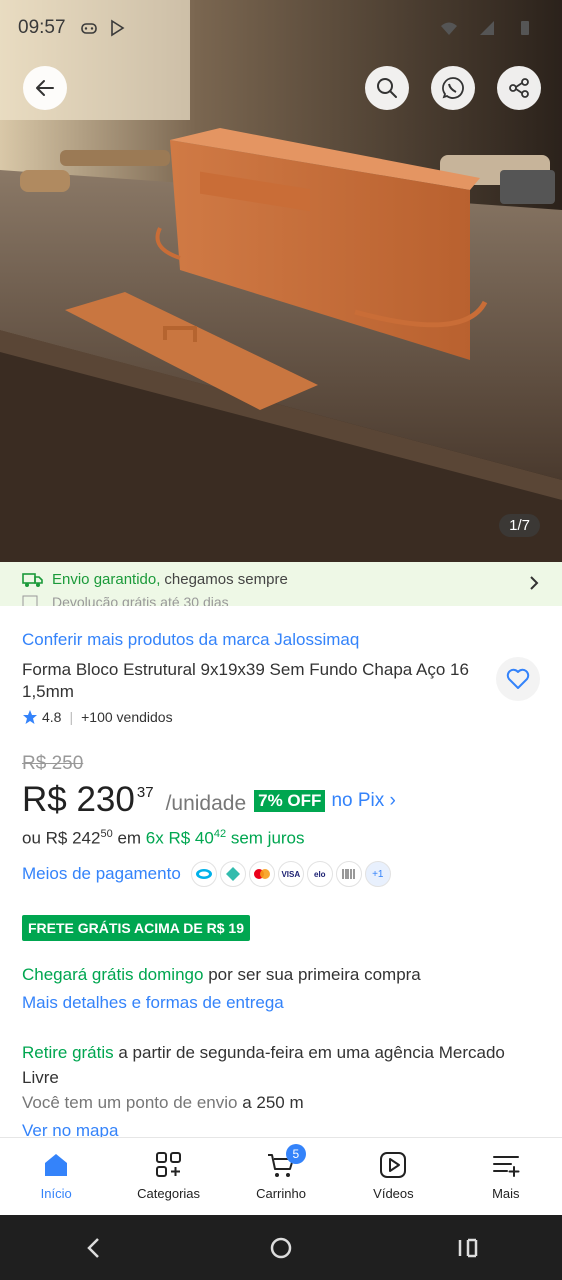 The width and height of the screenshot is (562, 1280). I want to click on mastercard-icon, so click(261, 874).